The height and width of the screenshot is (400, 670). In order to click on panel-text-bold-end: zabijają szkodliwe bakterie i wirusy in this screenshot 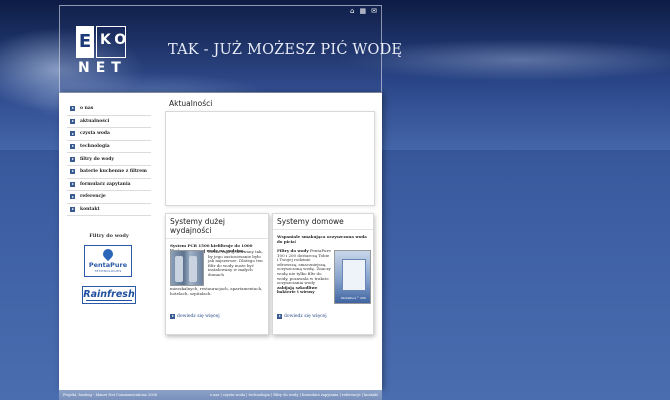, I will do `click(297, 289)`.